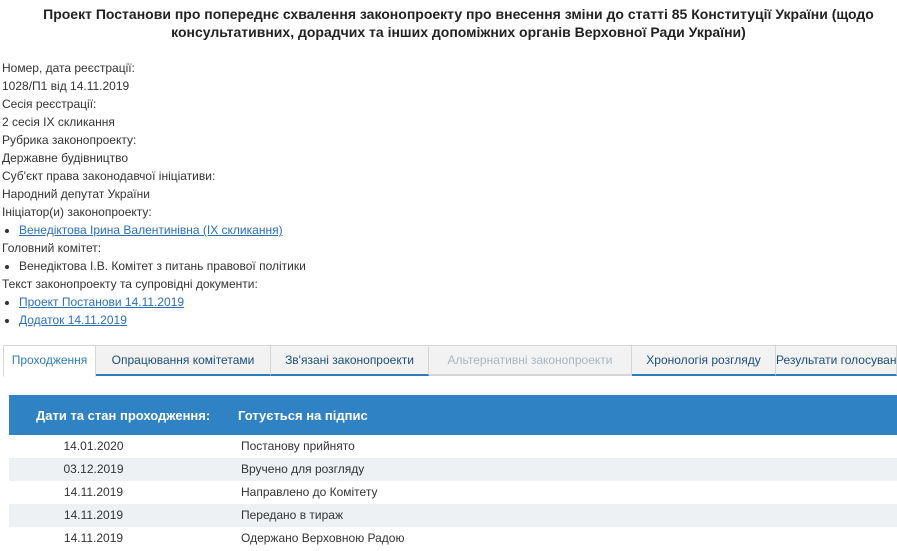 Image resolution: width=897 pixels, height=551 pixels. Describe the element at coordinates (298, 446) in the screenshot. I see `row-status: Постанову прийнято` at that location.